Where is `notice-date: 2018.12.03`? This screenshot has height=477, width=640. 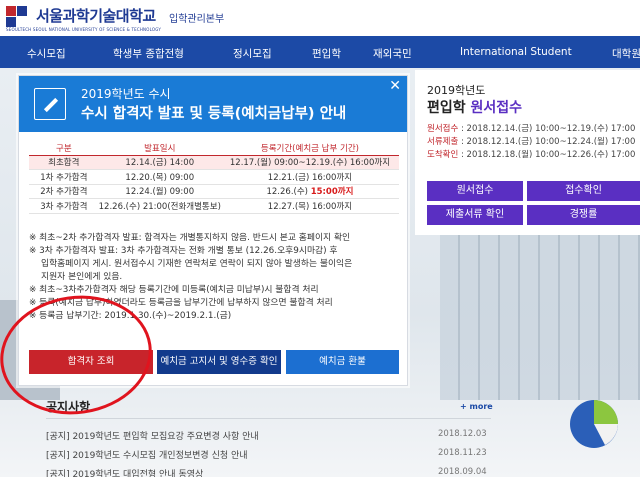
notice-date: 2018.12.03 is located at coordinates (462, 434).